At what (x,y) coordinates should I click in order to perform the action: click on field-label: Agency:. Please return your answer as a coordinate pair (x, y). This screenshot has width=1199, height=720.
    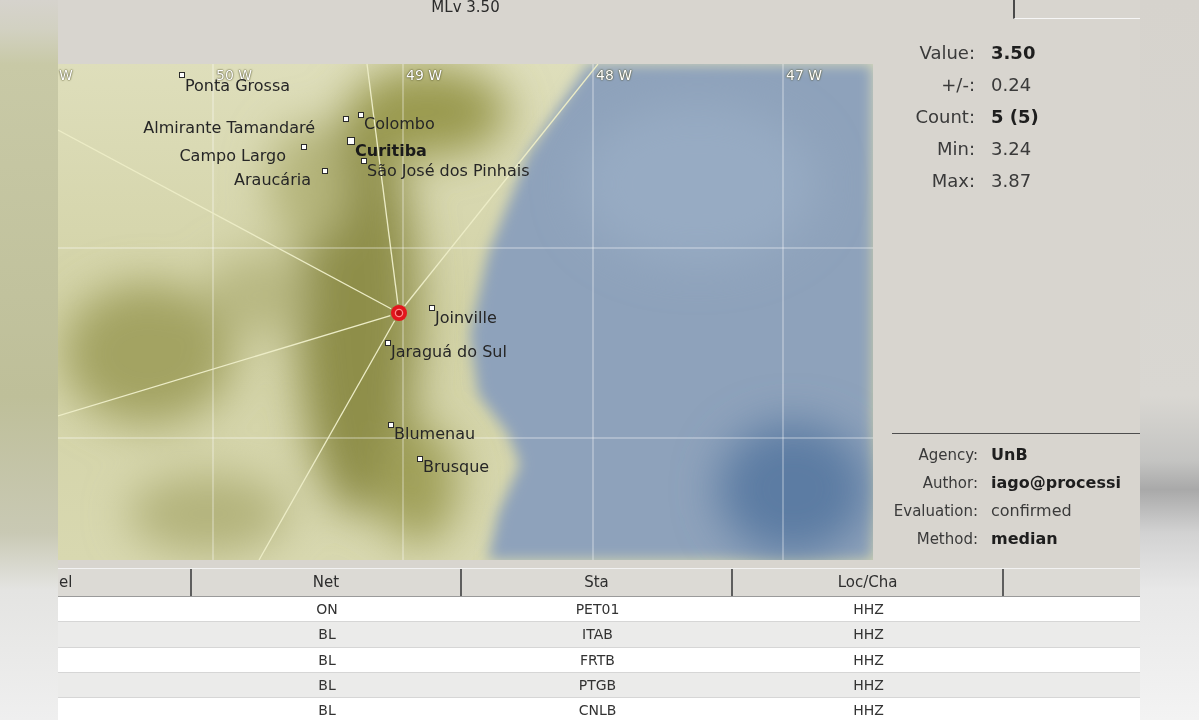
    Looking at the image, I should click on (947, 455).